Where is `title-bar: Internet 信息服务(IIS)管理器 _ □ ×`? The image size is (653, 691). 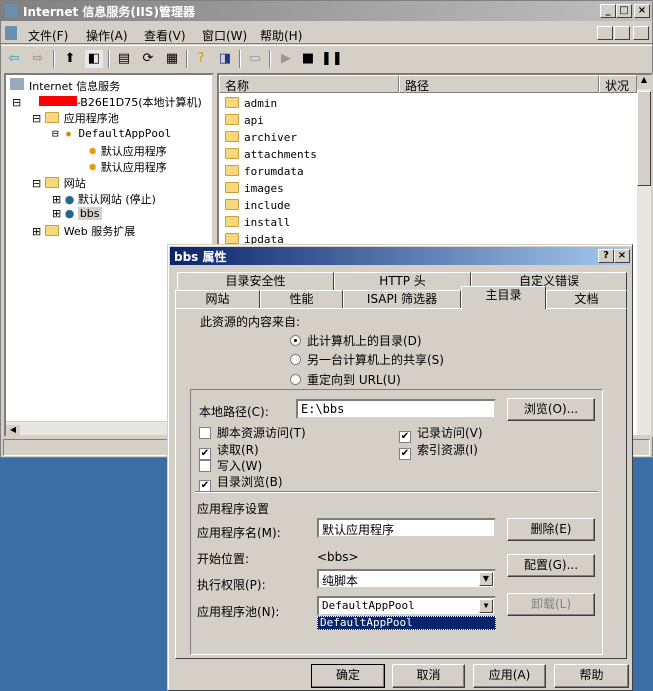
title-bar: Internet 信息服务(IIS)管理器 _ □ × is located at coordinates (326, 11).